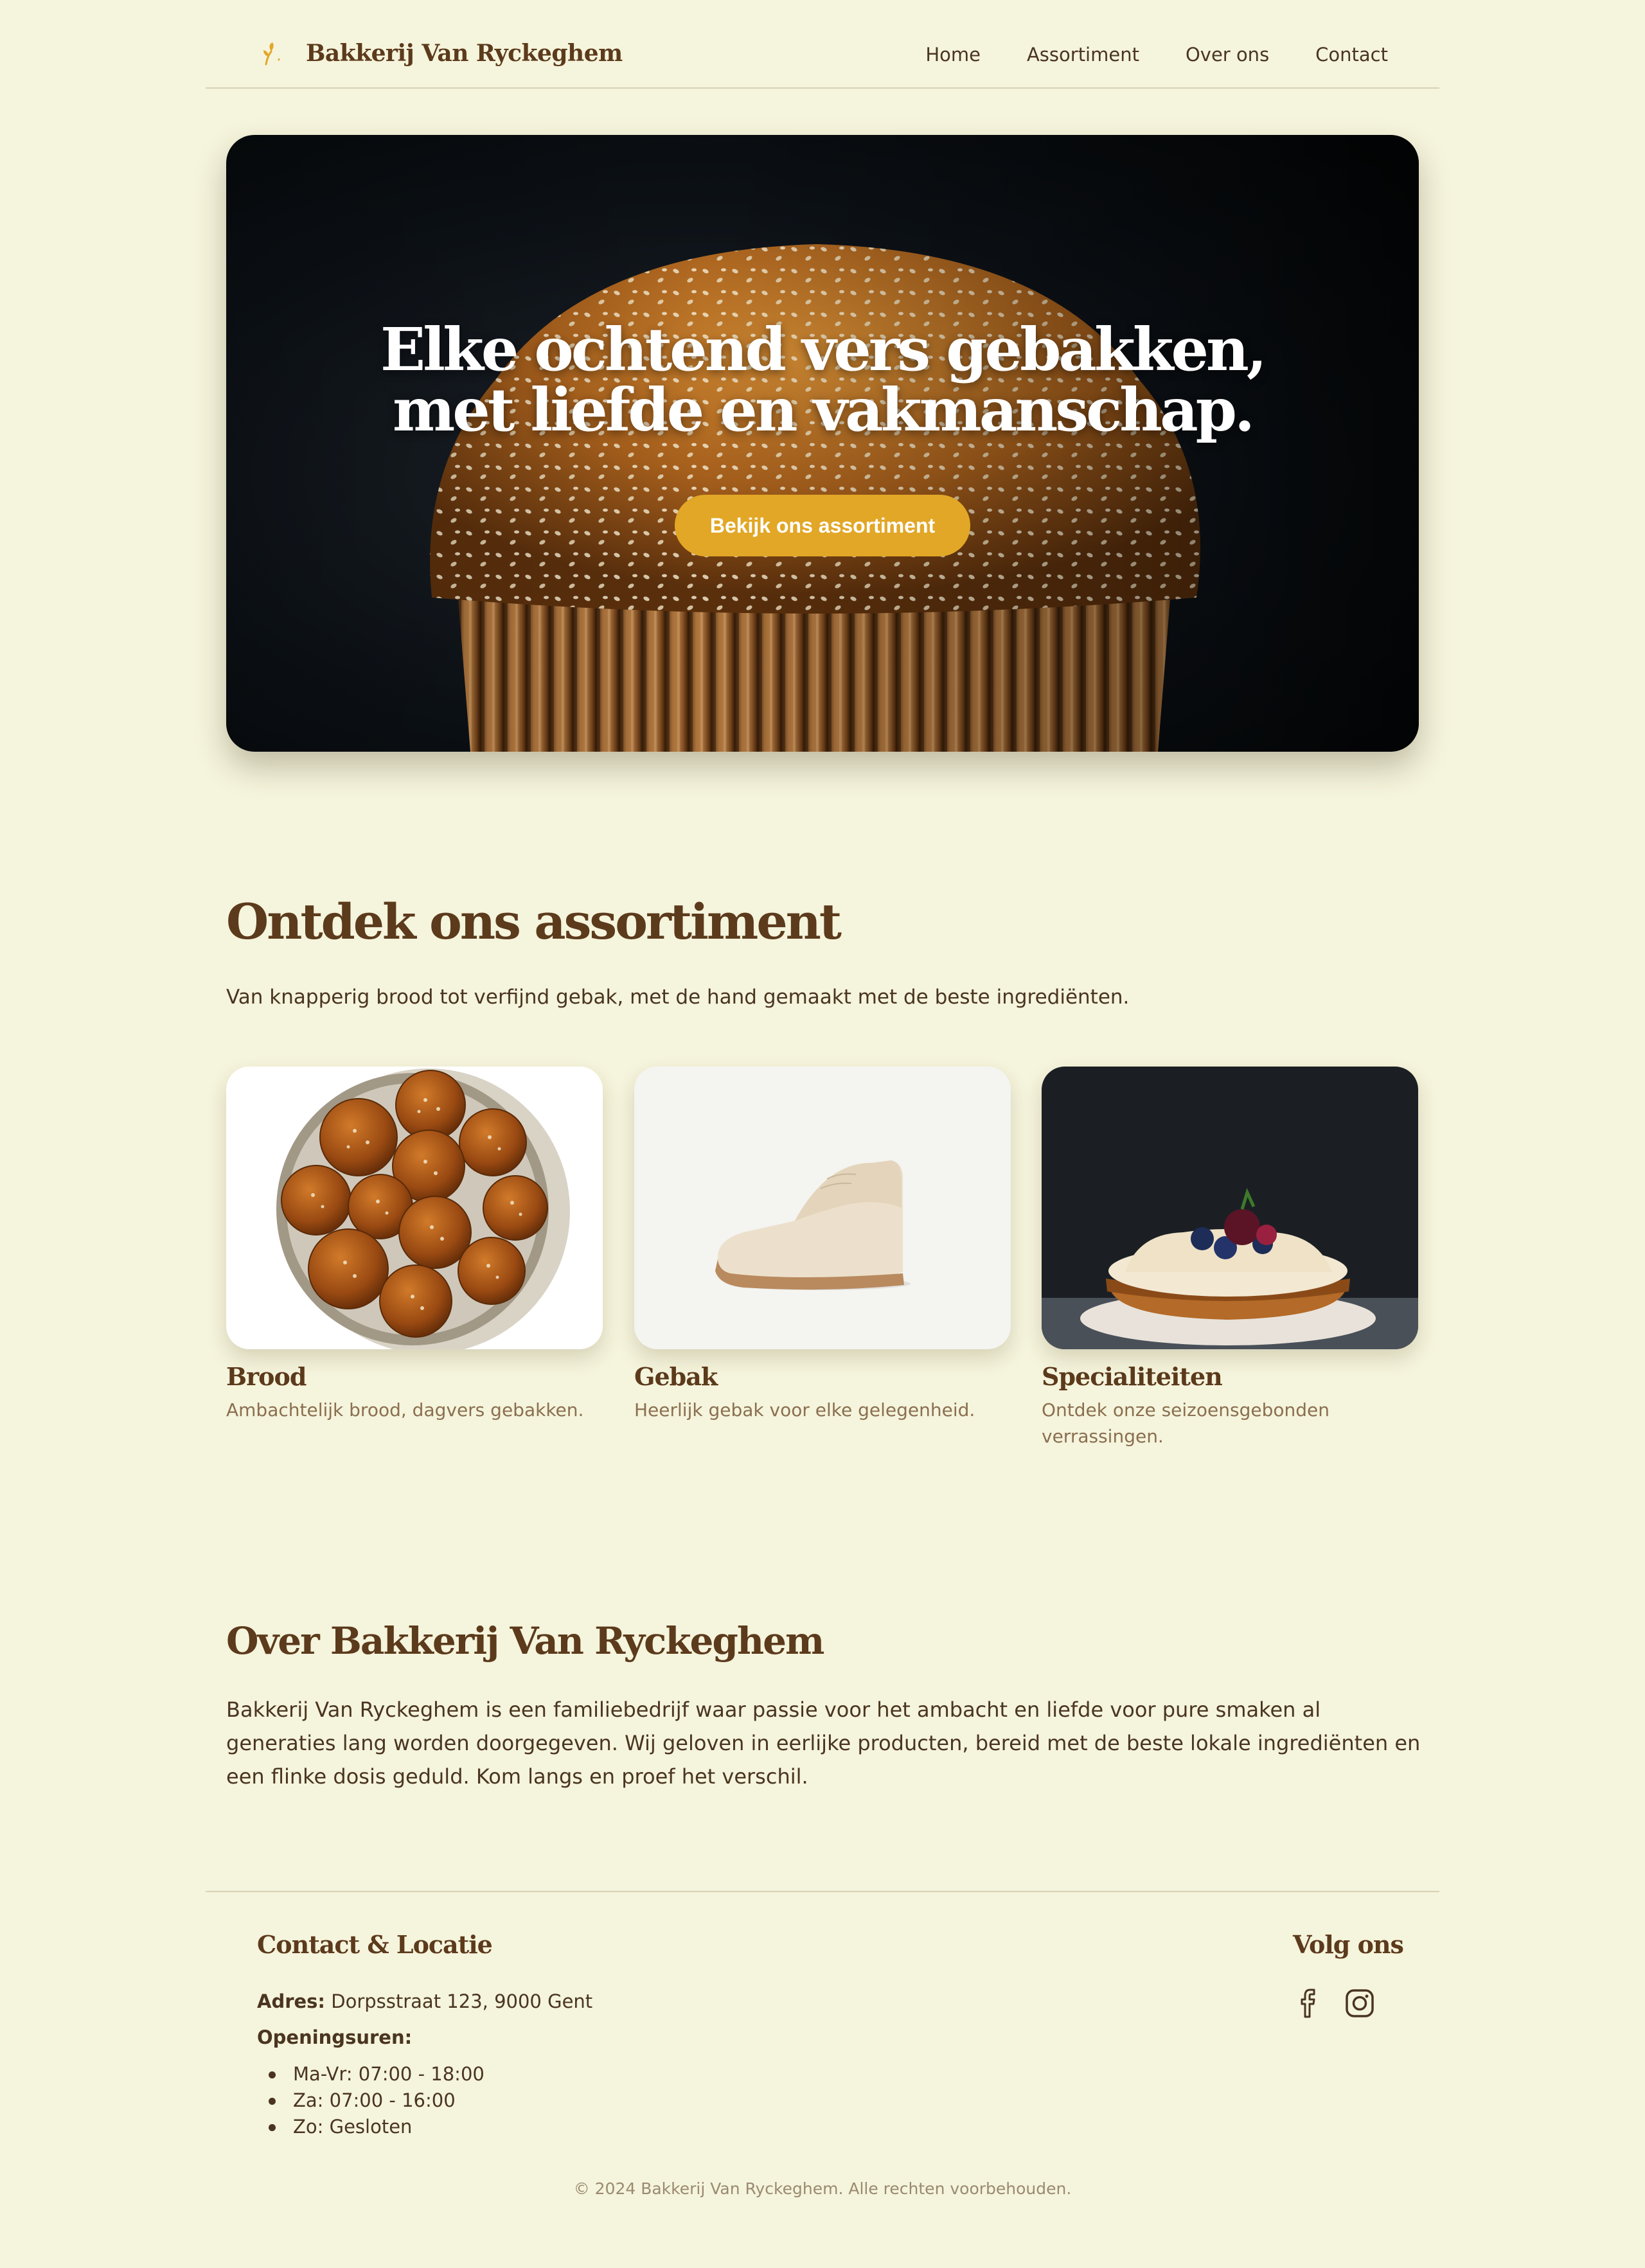 The width and height of the screenshot is (1645, 2268). Describe the element at coordinates (823, 349) in the screenshot. I see `hero-title-line-1: Elke ochtend vers gebakken,` at that location.